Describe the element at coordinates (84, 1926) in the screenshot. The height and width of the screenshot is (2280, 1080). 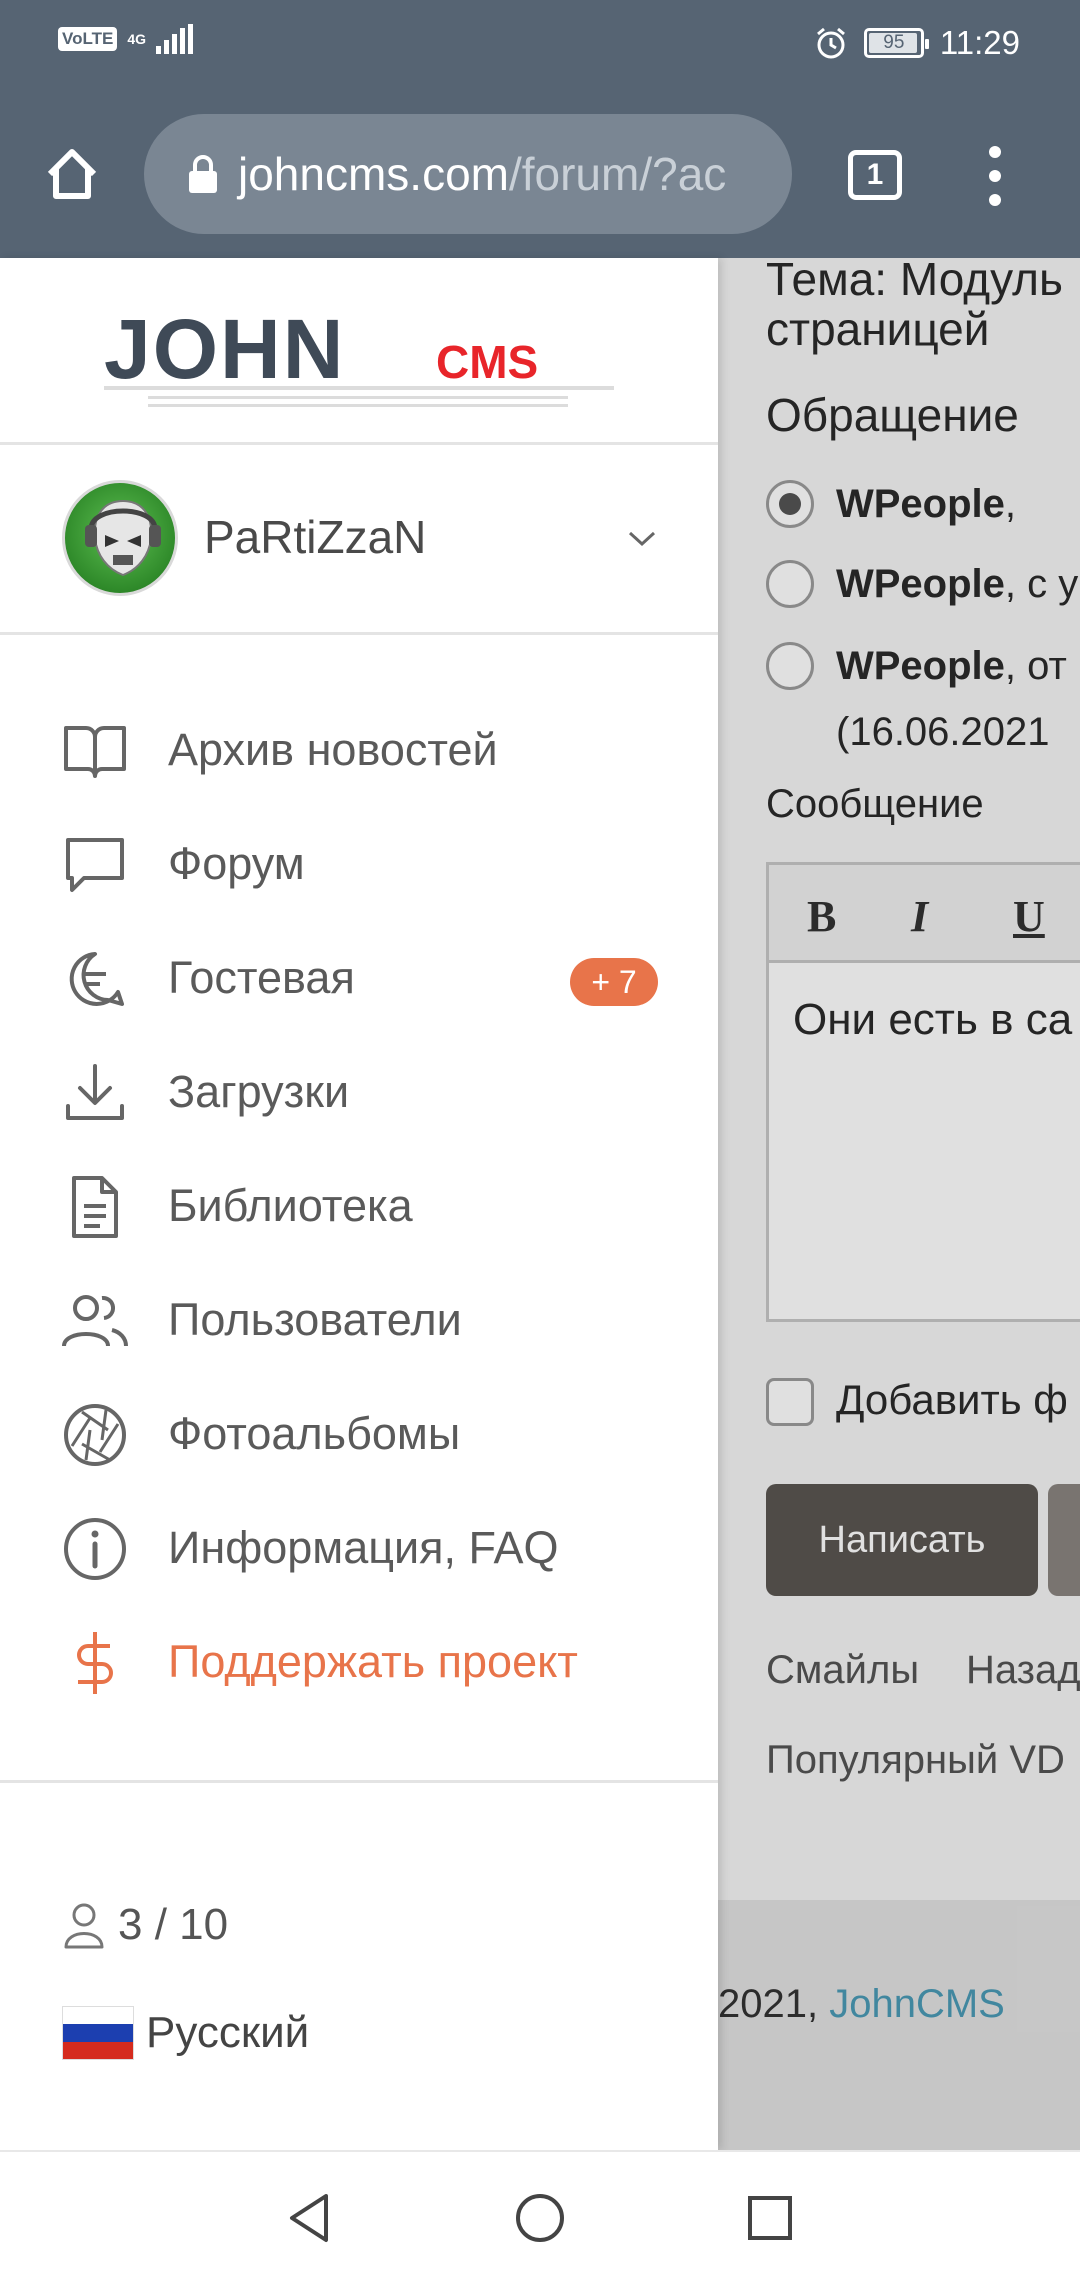
I see `user-icon` at that location.